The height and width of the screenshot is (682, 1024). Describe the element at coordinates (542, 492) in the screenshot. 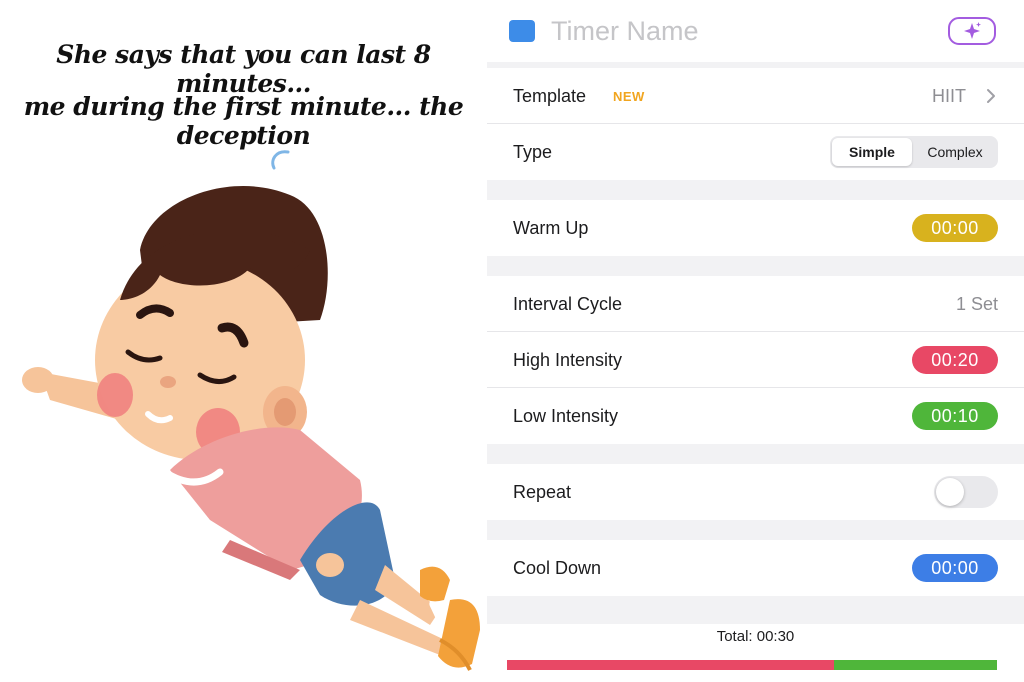

I see `repeat-label: Repeat` at that location.